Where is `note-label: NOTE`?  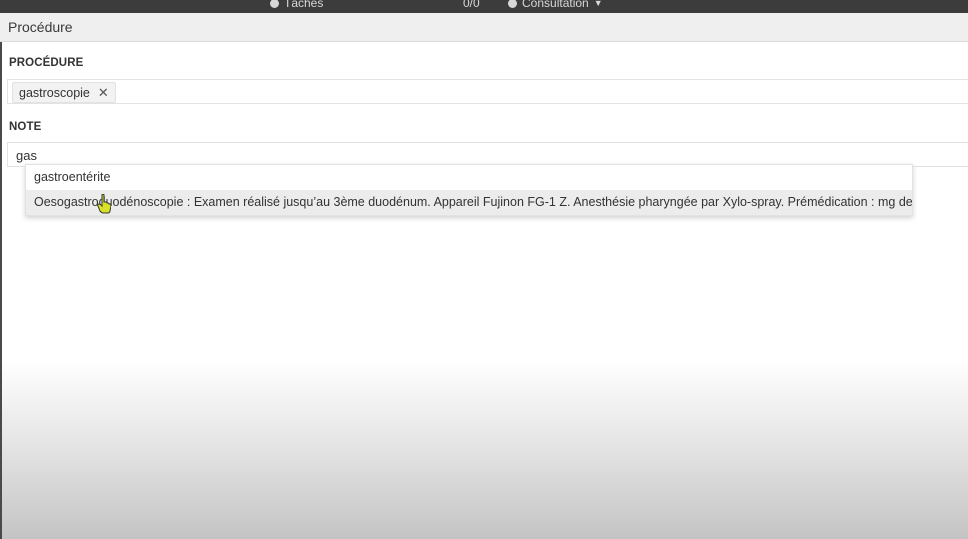 note-label: NOTE is located at coordinates (25, 127).